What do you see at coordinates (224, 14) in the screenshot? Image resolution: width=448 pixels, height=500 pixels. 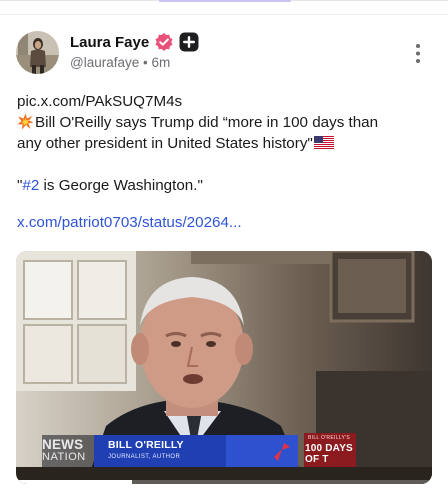 I see `section-divider` at bounding box center [224, 14].